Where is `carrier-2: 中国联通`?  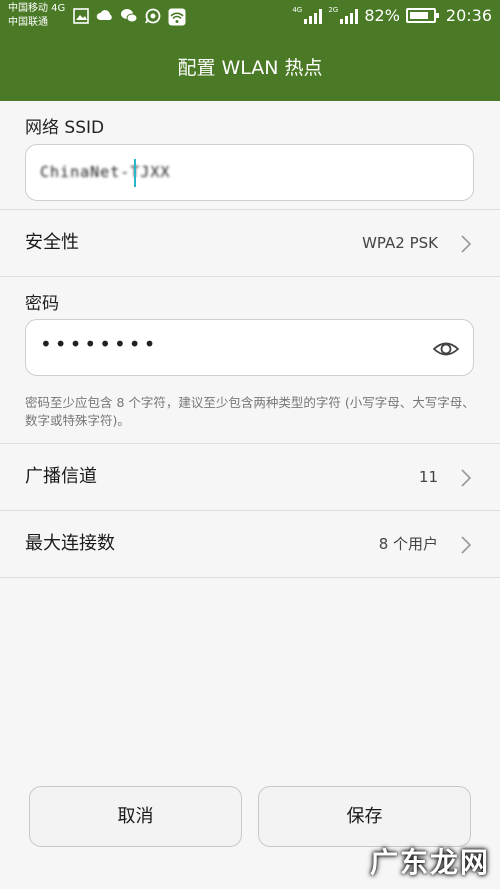 carrier-2: 中国联通 is located at coordinates (28, 22).